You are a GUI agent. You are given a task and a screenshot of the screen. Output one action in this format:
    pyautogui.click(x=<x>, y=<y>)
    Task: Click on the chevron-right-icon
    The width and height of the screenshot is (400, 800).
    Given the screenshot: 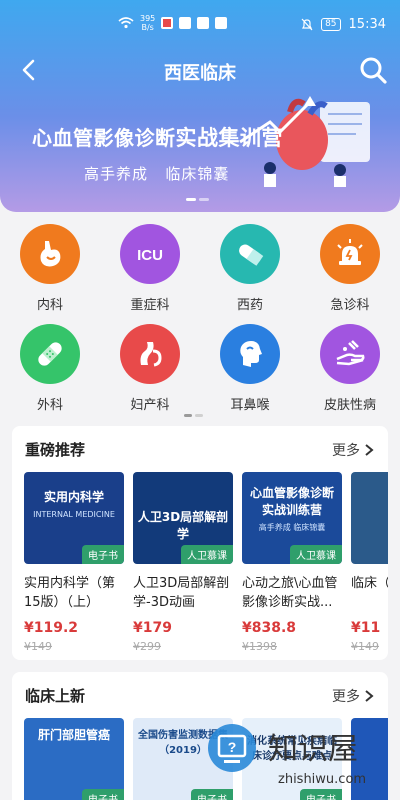 What is the action you would take?
    pyautogui.click(x=369, y=450)
    